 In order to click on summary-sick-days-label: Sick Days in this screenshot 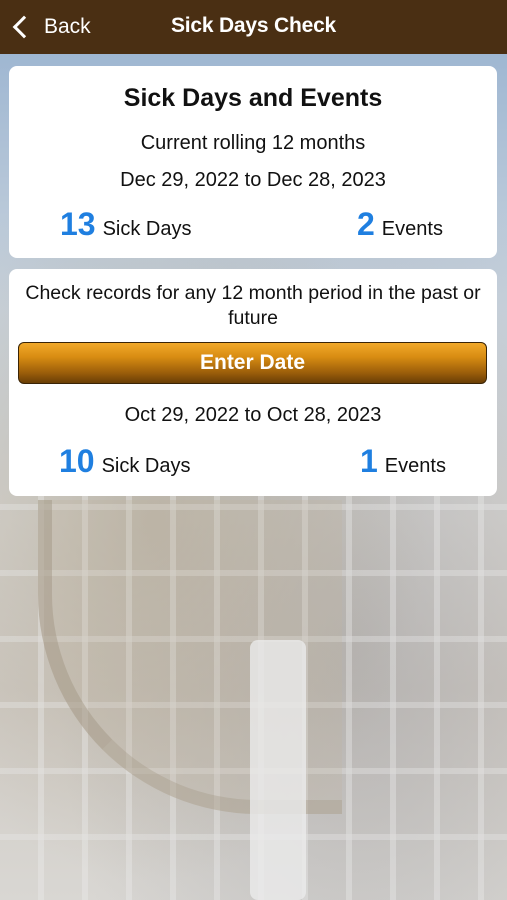, I will do `click(147, 229)`.